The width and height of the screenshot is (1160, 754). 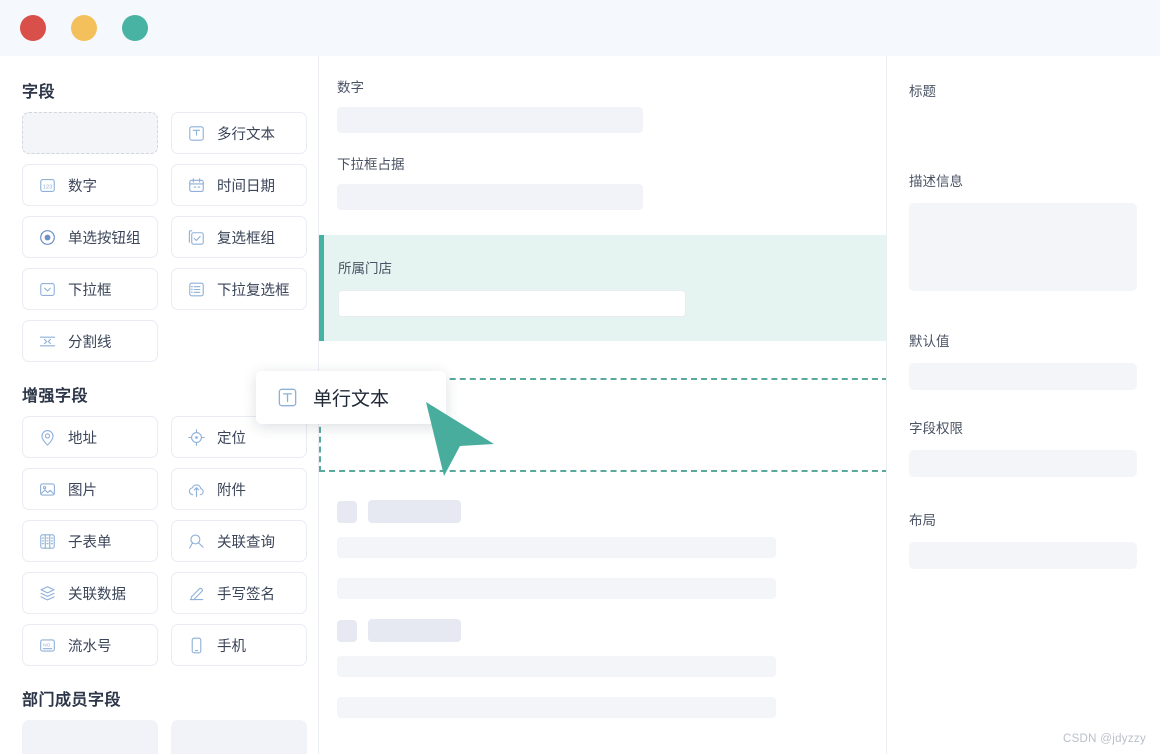 What do you see at coordinates (82, 186) in the screenshot?
I see `palette-item-label: 数字` at bounding box center [82, 186].